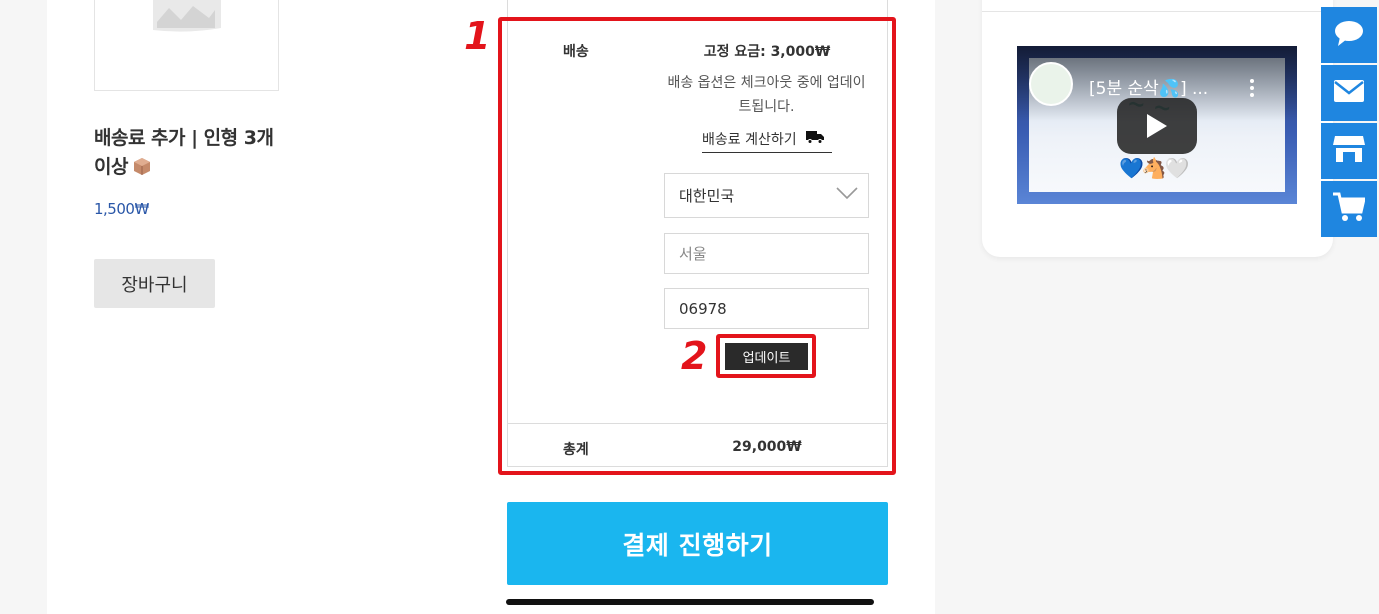  I want to click on annotation-marker-2: 2, so click(694, 356).